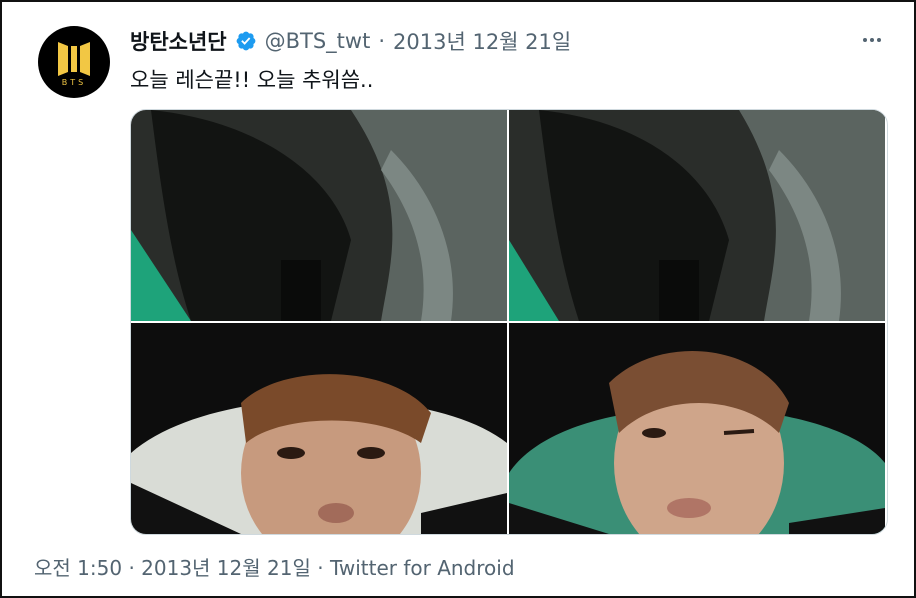 The image size is (916, 598). Describe the element at coordinates (178, 41) in the screenshot. I see `display-name: 방탄소년단` at that location.